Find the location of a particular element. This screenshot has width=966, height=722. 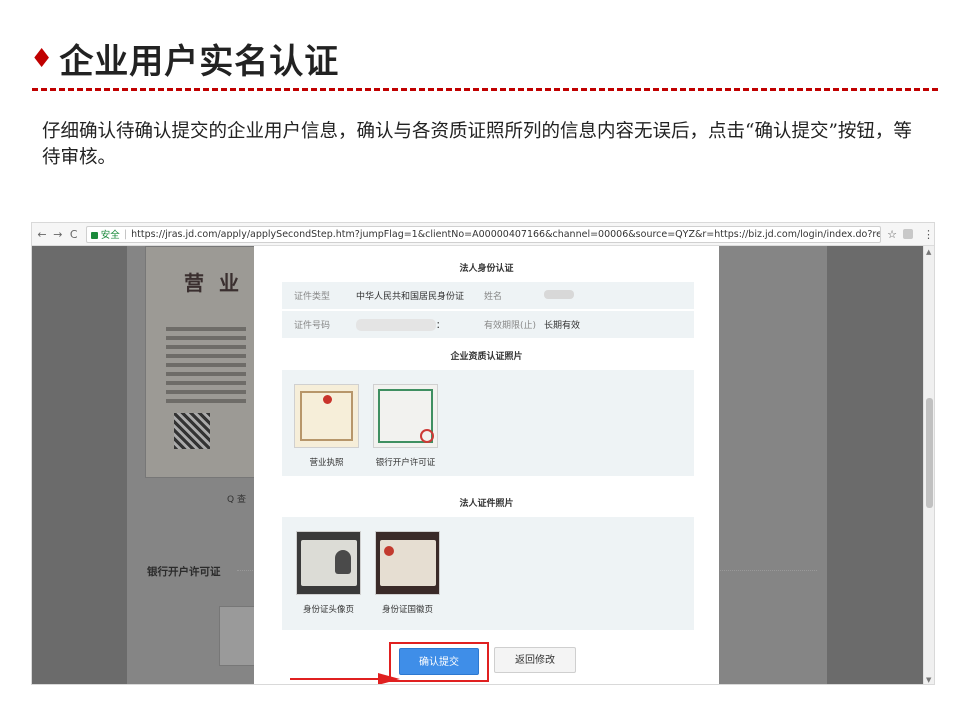

legal-photo-panel: 身份证头像页 身份证国徽页 is located at coordinates (488, 573).